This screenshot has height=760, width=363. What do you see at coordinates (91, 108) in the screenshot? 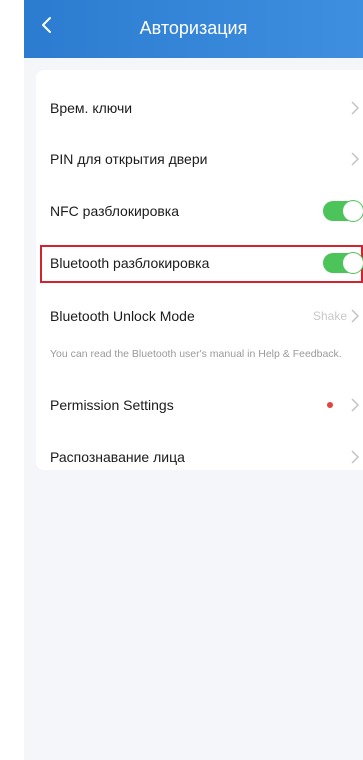
I see `settings-row-label: Врем. ключи` at bounding box center [91, 108].